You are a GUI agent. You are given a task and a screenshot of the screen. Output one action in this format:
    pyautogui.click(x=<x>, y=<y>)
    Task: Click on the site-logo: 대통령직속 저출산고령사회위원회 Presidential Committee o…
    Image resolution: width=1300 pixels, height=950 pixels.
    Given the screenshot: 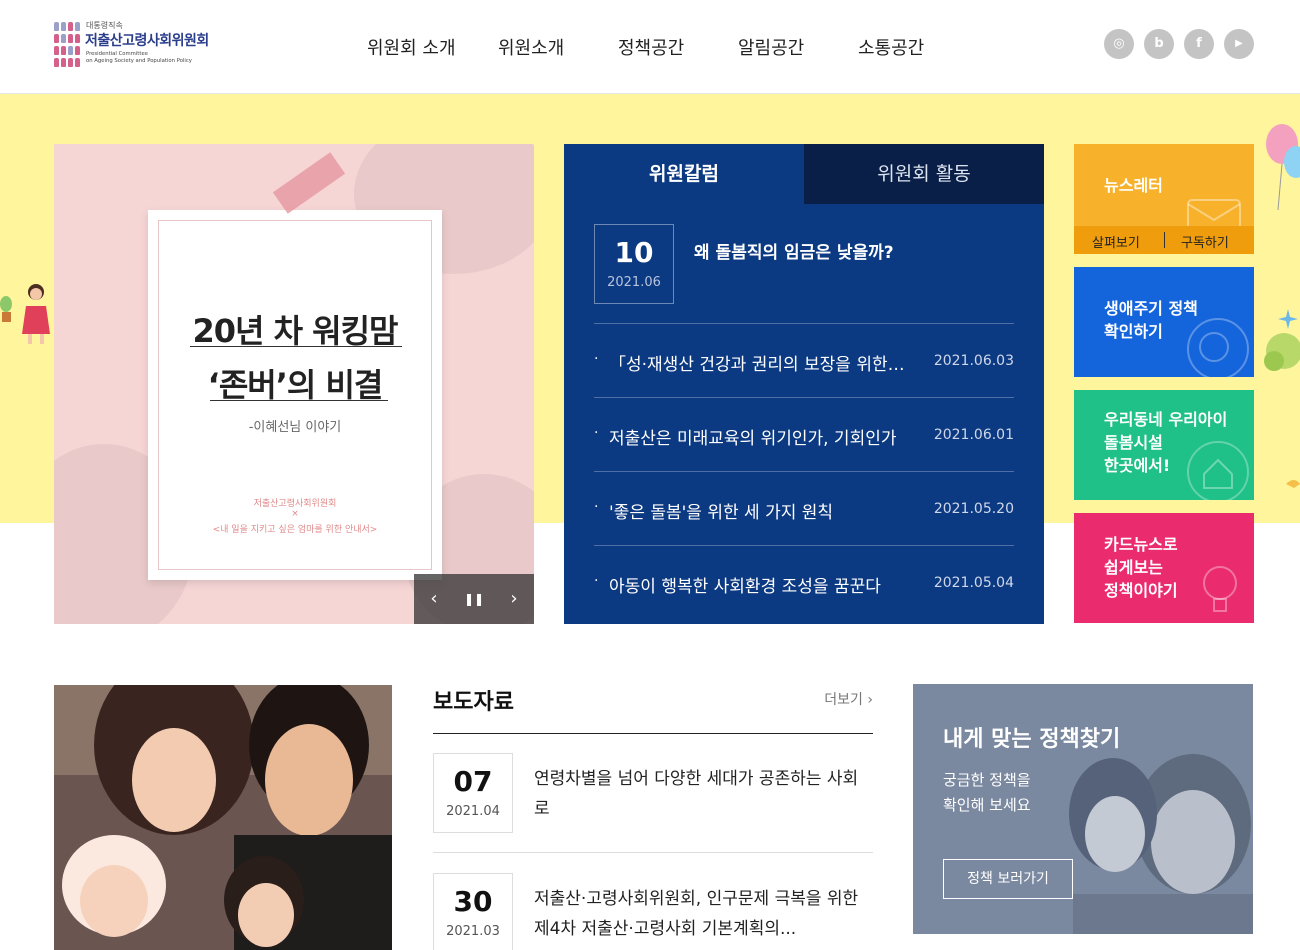 What is the action you would take?
    pyautogui.click(x=134, y=47)
    